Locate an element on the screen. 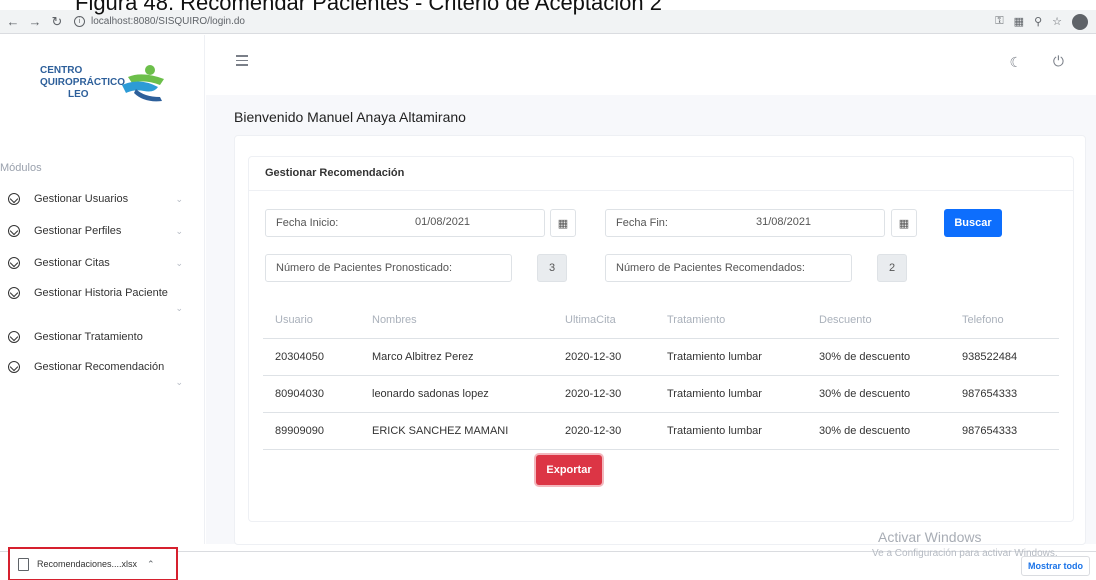 This screenshot has width=1096, height=580. show-all-button: Mostrar todo is located at coordinates (1055, 566).